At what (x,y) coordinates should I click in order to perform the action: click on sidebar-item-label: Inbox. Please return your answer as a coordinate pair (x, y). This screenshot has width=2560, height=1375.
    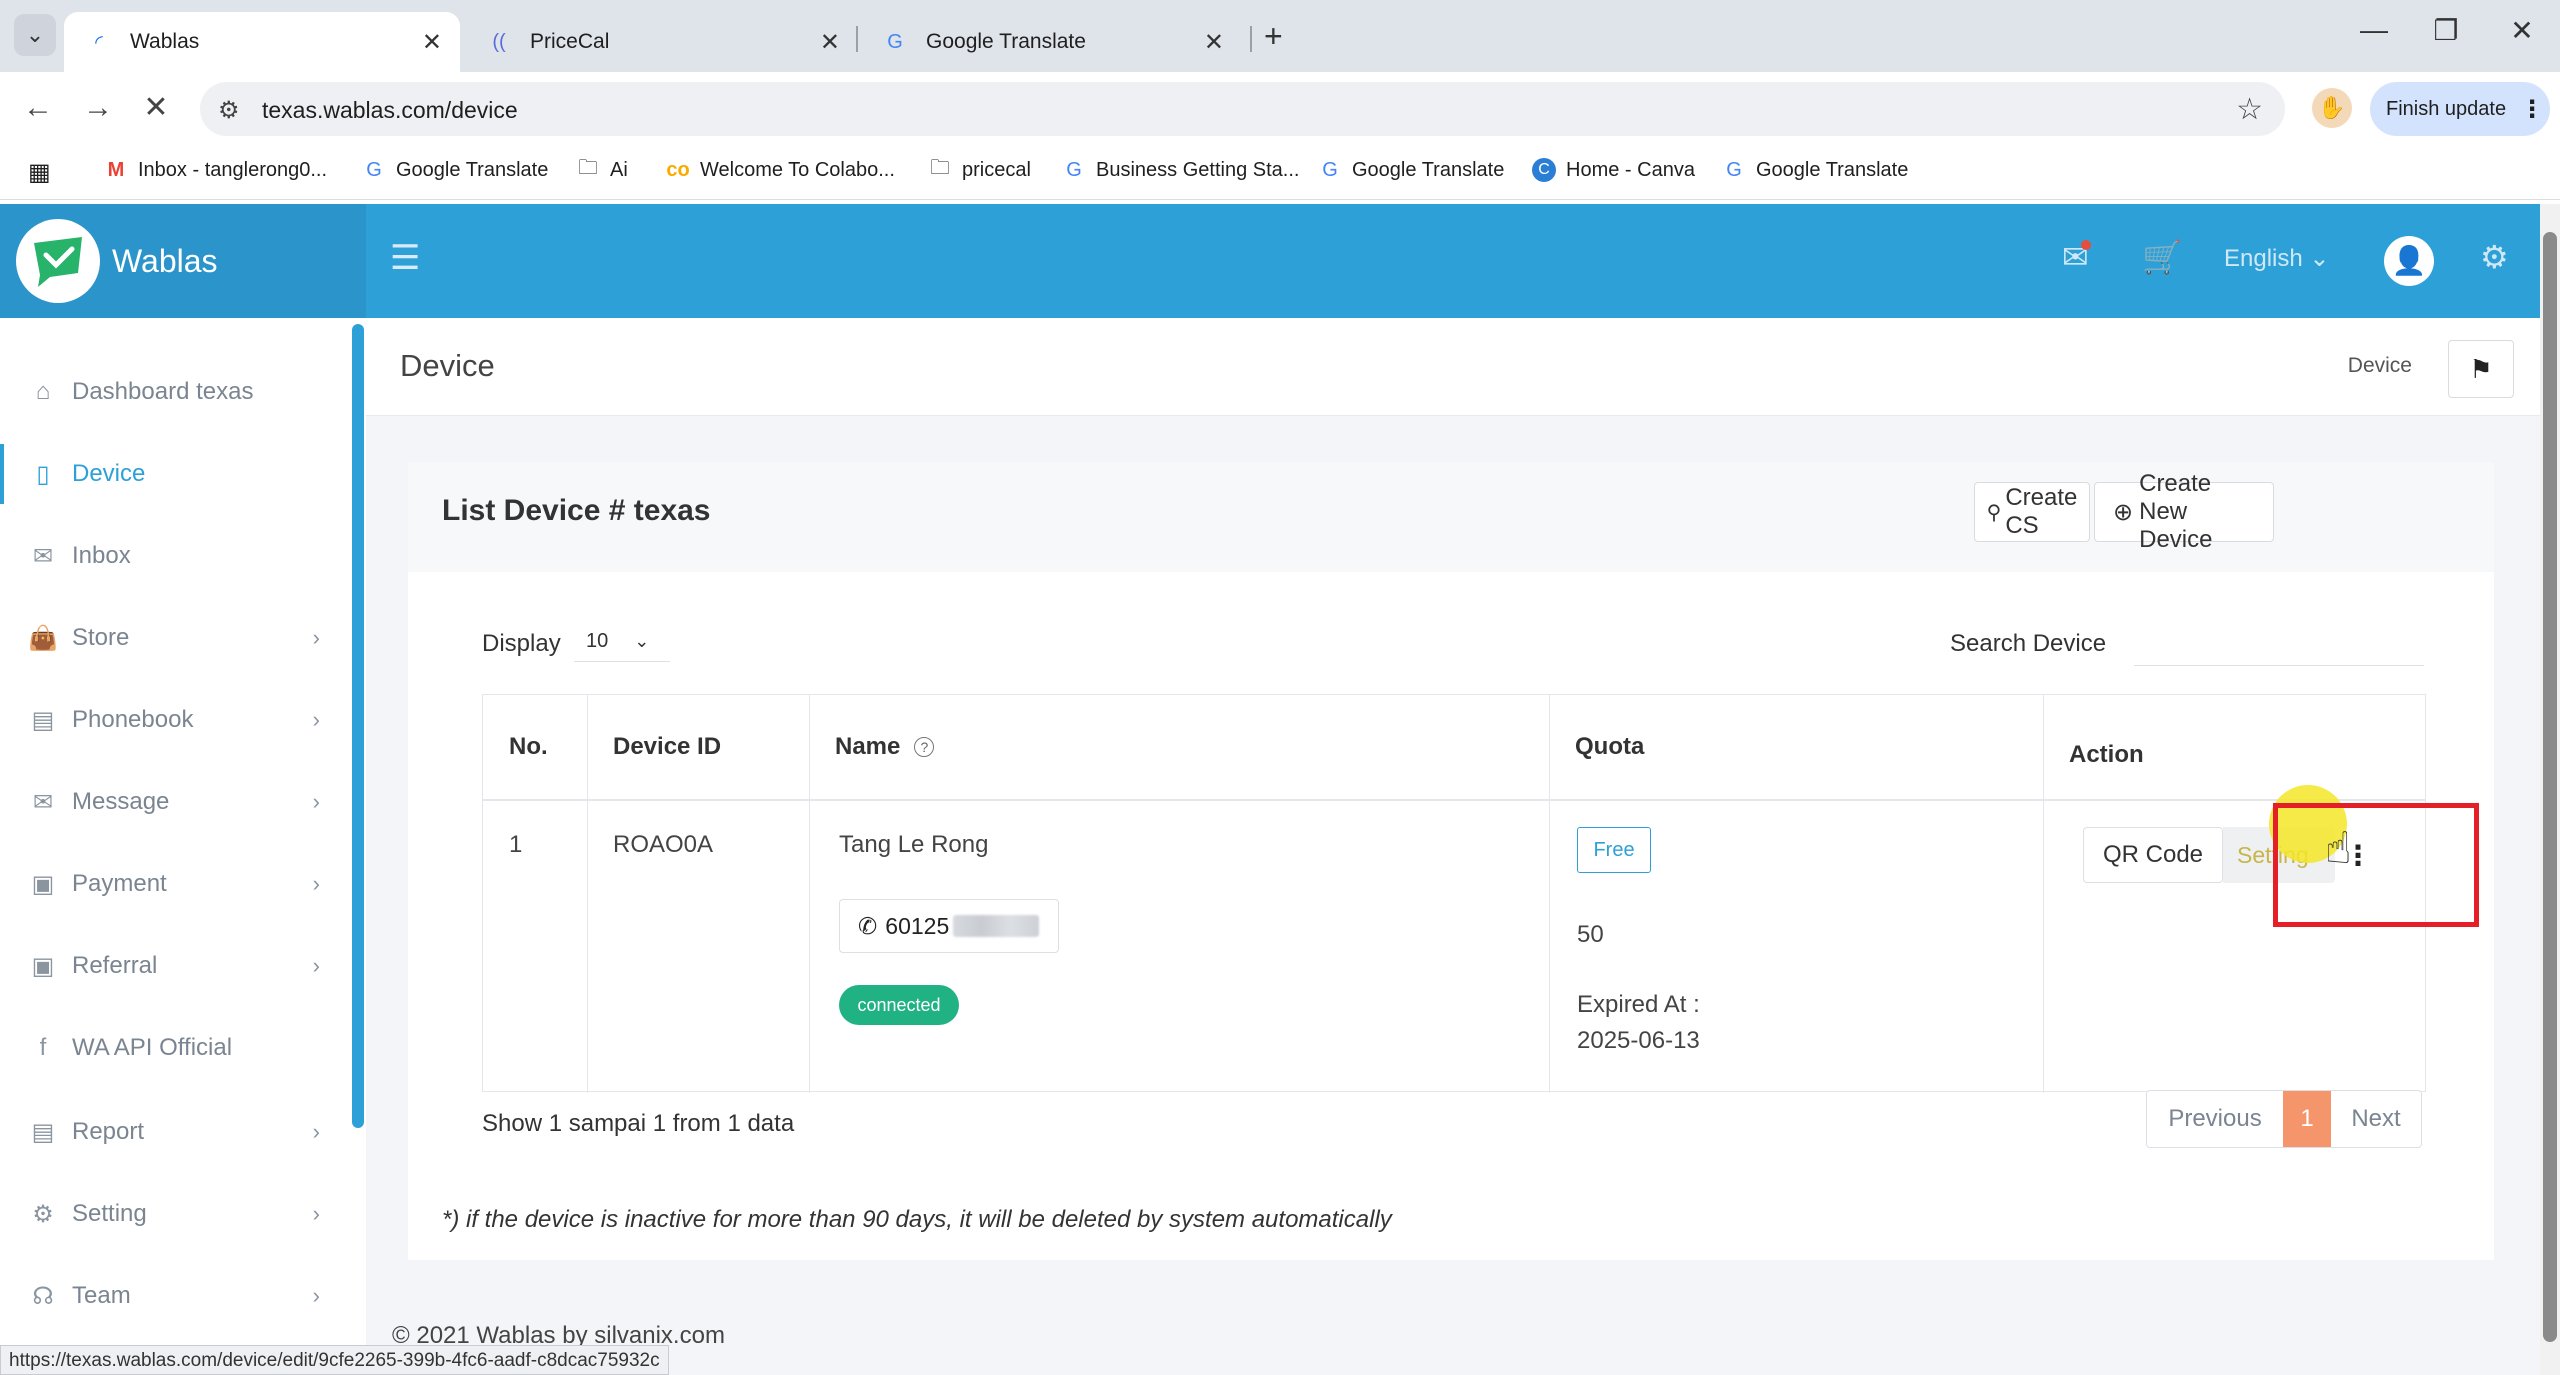
    Looking at the image, I should click on (101, 555).